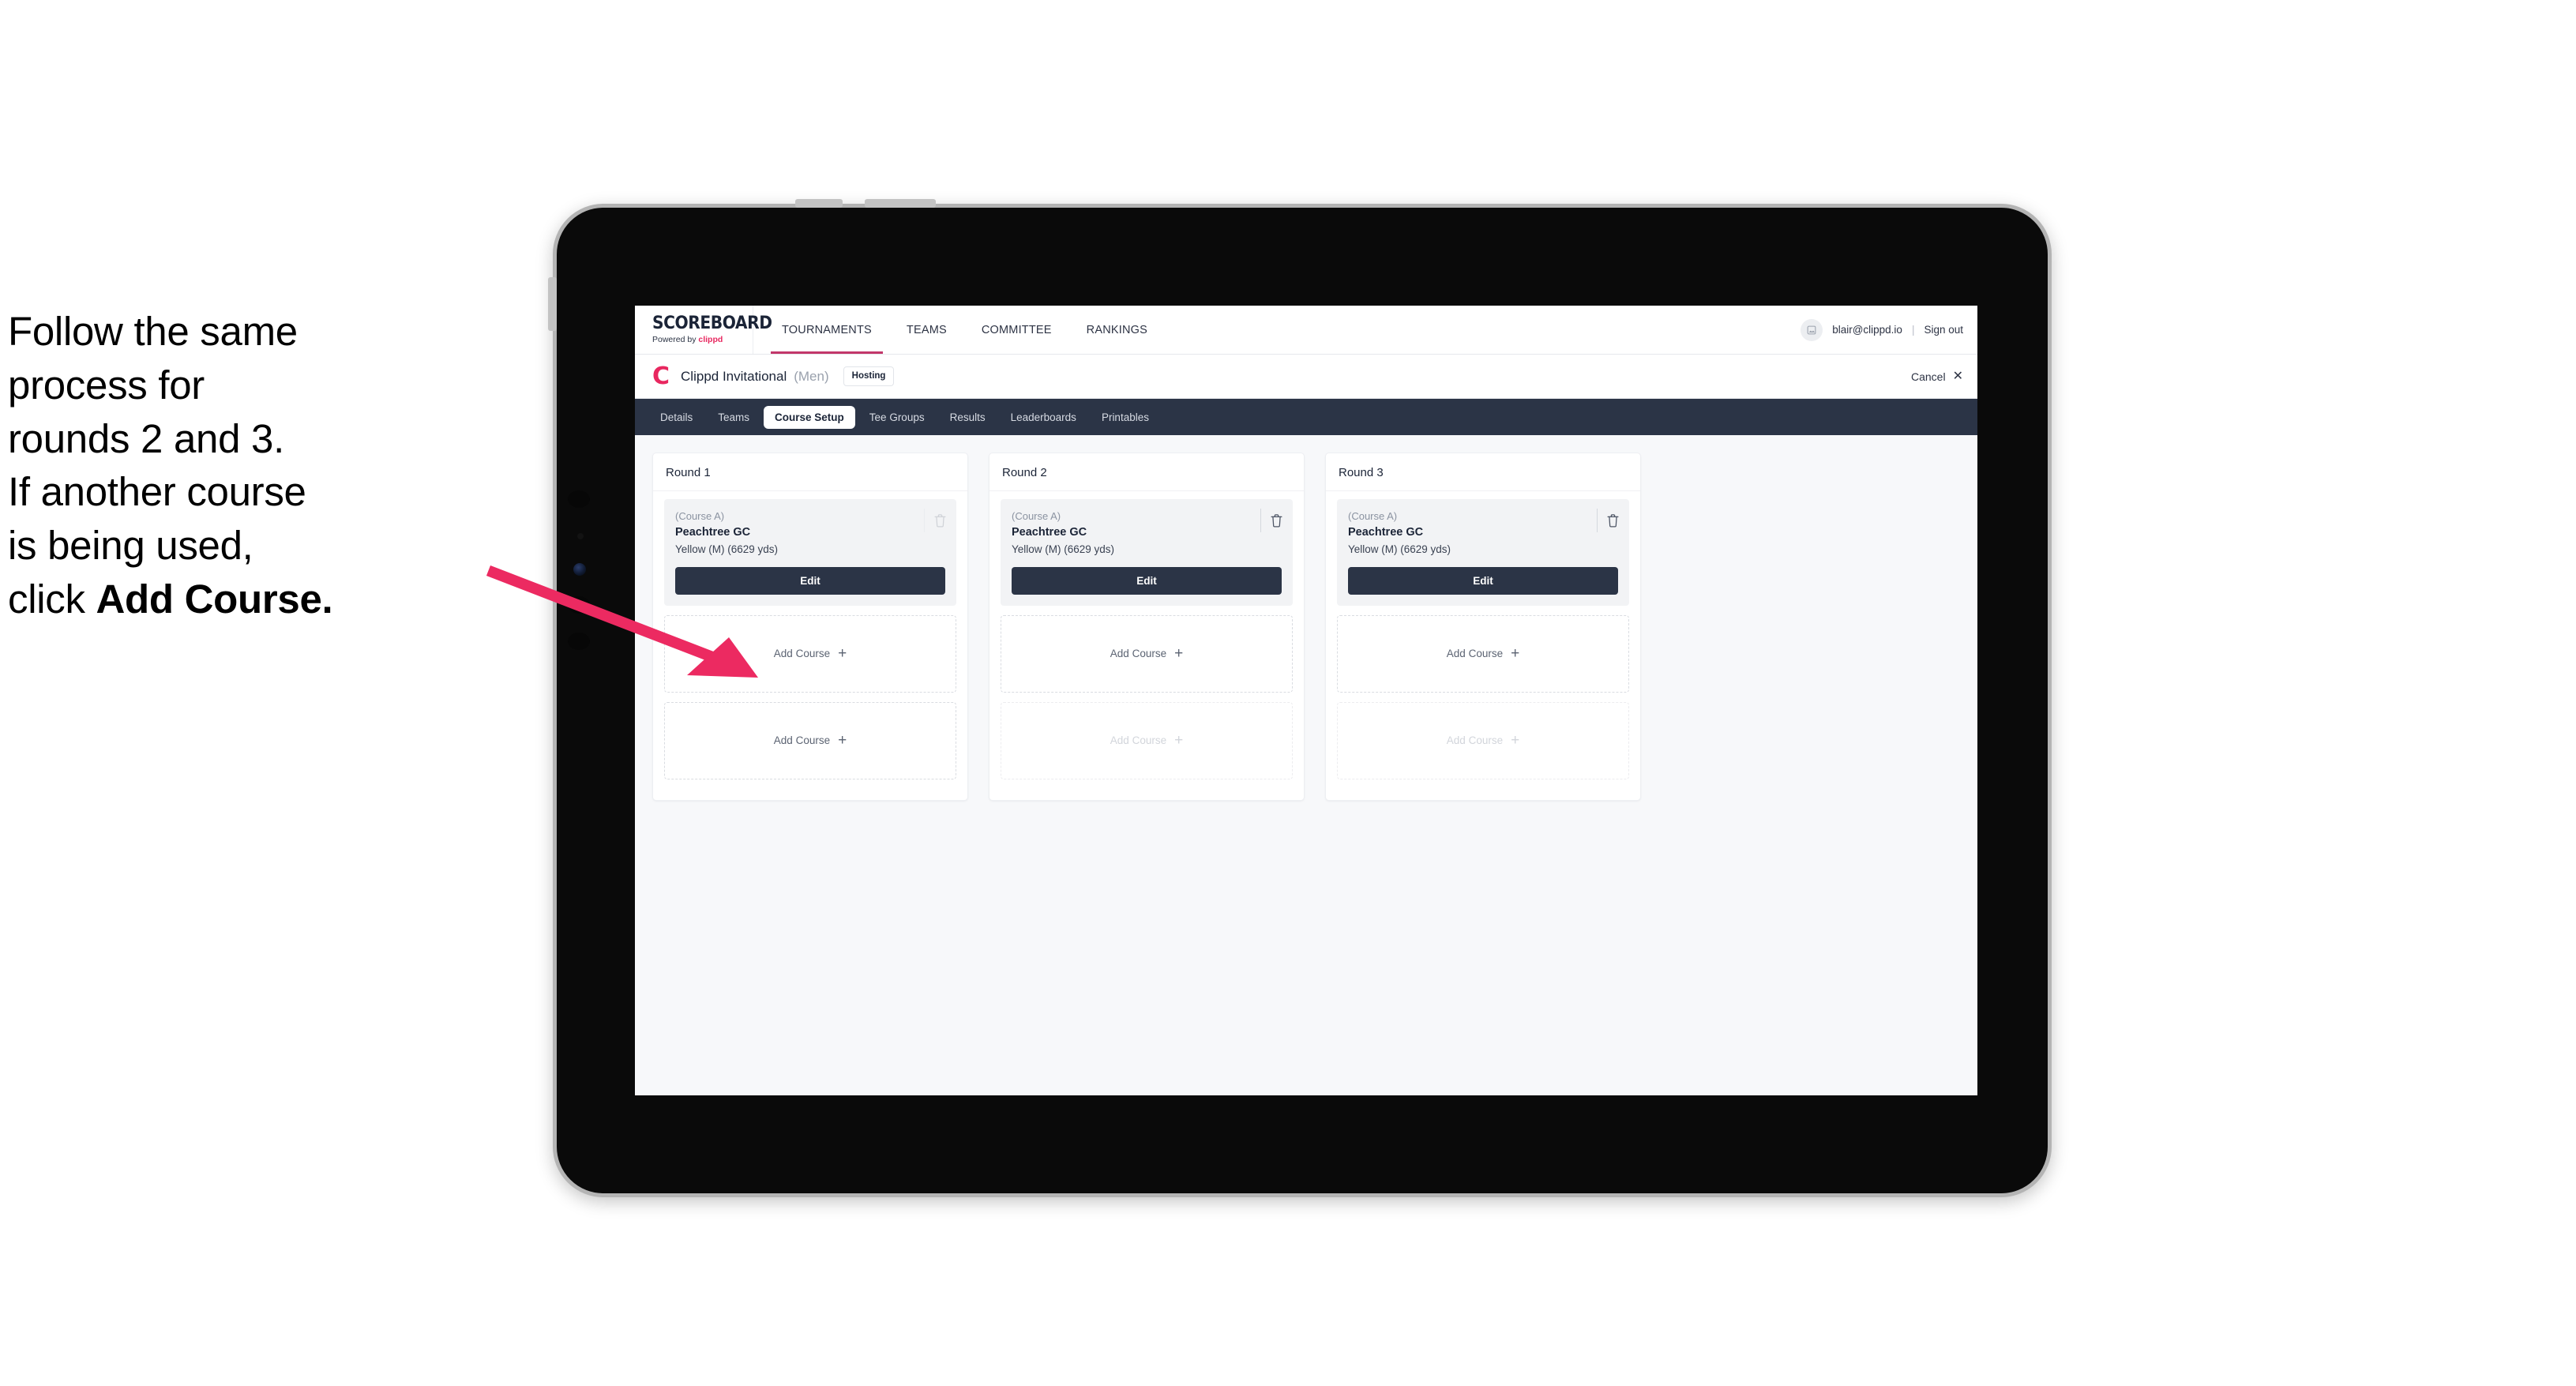 This screenshot has height=1386, width=2576. What do you see at coordinates (1146, 472) in the screenshot?
I see `round-title: Round 2` at bounding box center [1146, 472].